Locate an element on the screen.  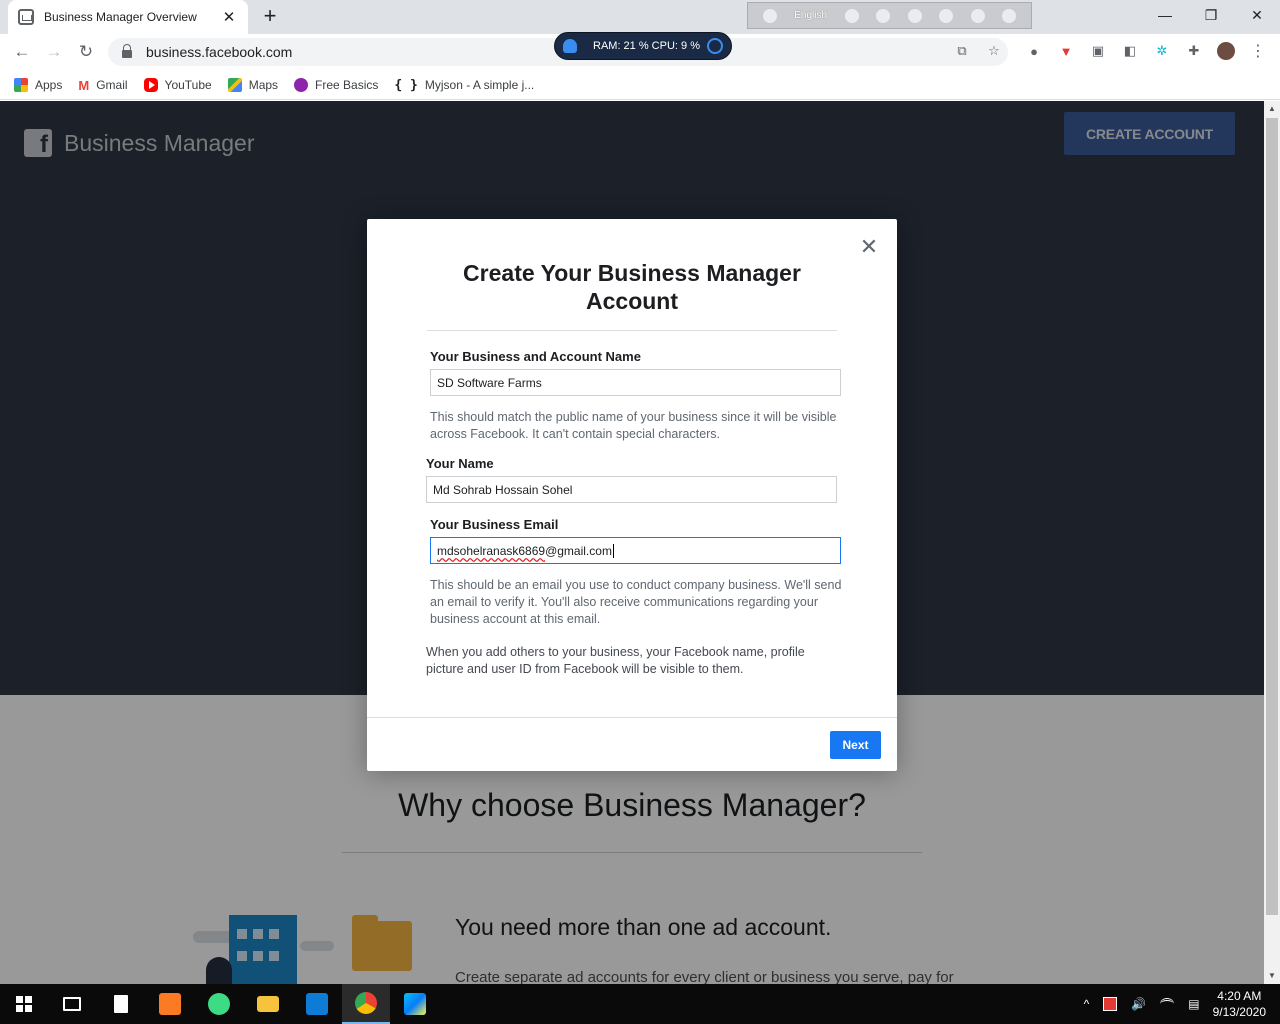
bookmark-gmail: M Gmail is located at coordinates (102, 85).